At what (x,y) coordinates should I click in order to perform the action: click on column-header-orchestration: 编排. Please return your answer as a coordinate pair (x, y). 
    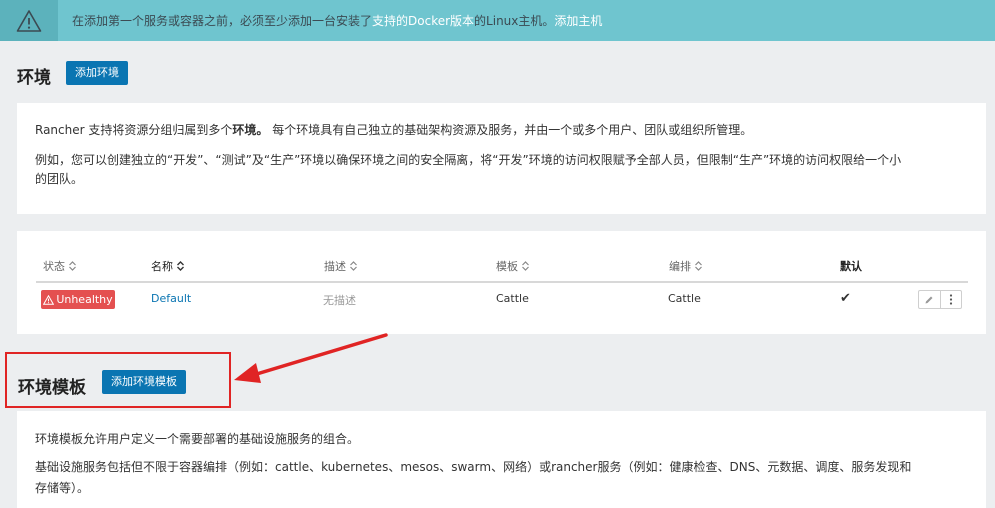
    Looking at the image, I should click on (686, 266).